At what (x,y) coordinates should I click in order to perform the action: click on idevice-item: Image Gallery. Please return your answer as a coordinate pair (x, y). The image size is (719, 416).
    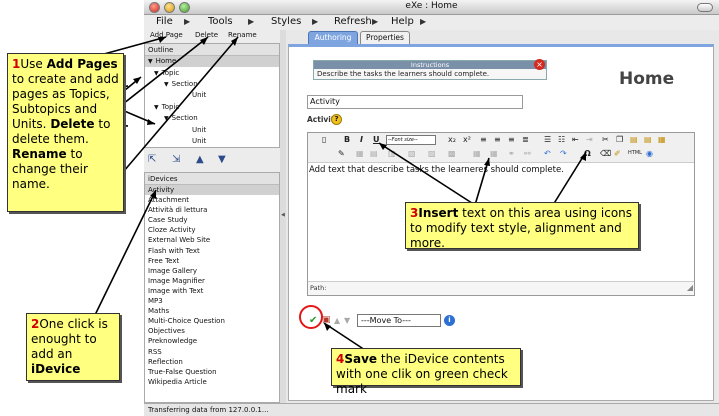
    Looking at the image, I should click on (212, 271).